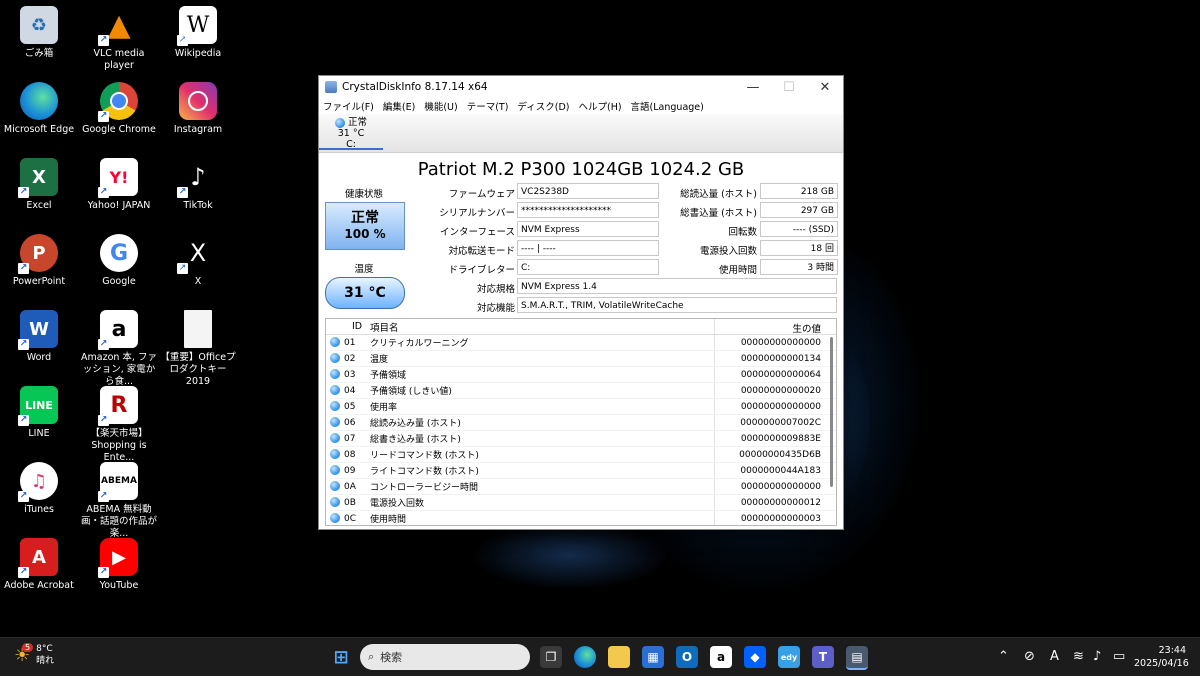 Image resolution: width=1200 pixels, height=676 pixels. What do you see at coordinates (1097, 656) in the screenshot?
I see `volume-icon: ♪` at bounding box center [1097, 656].